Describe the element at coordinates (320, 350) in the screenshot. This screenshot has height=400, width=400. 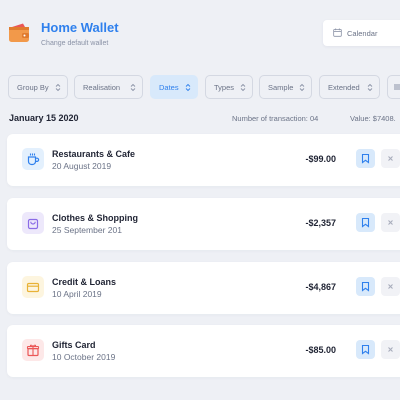
I see `transaction-amount: -$85.00` at that location.